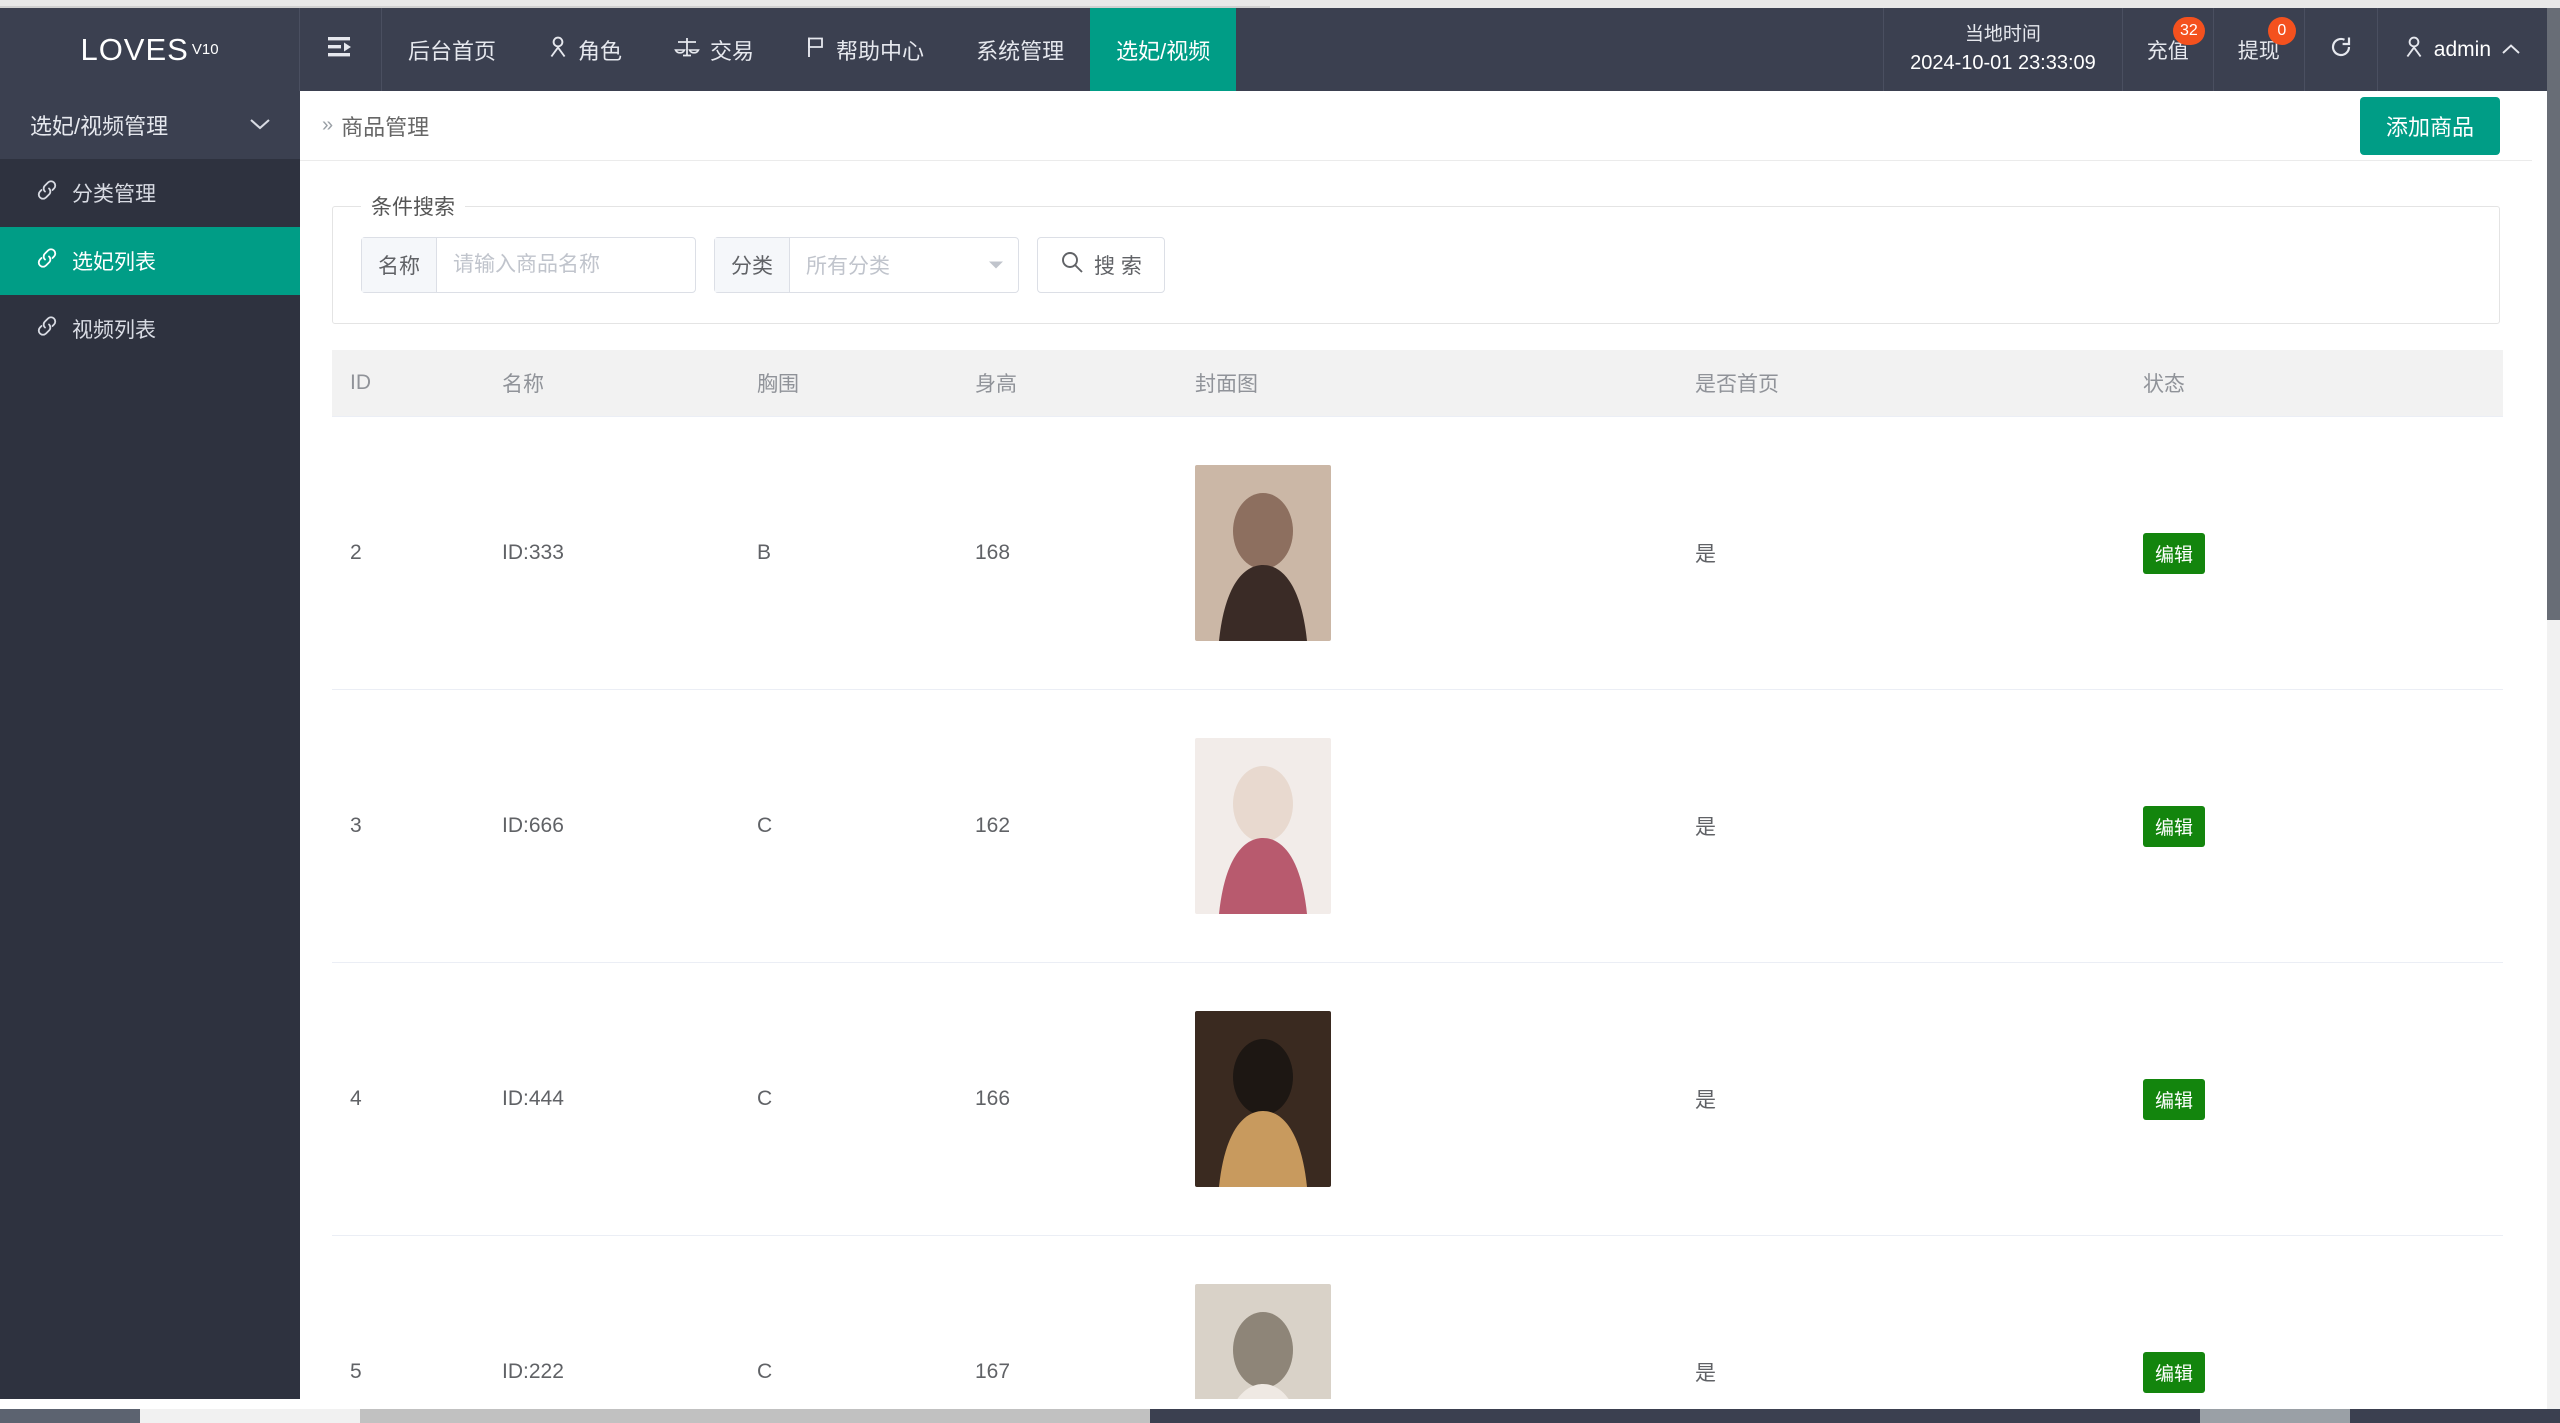 The width and height of the screenshot is (2560, 1423). Describe the element at coordinates (1445, 826) in the screenshot. I see `cell-cover` at that location.